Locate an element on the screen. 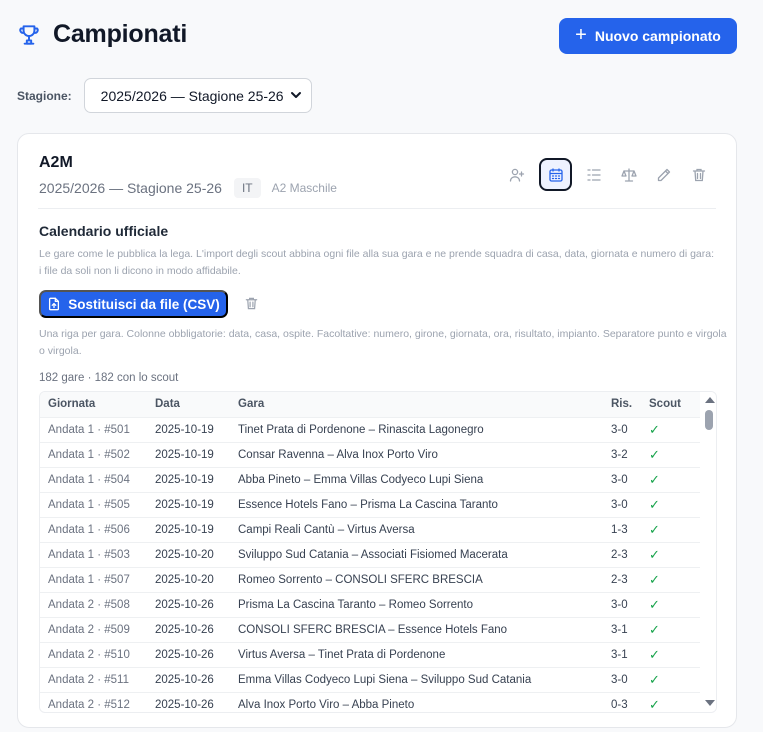  season-select: 2025/2026 — Stagione 25-26 is located at coordinates (197, 95).